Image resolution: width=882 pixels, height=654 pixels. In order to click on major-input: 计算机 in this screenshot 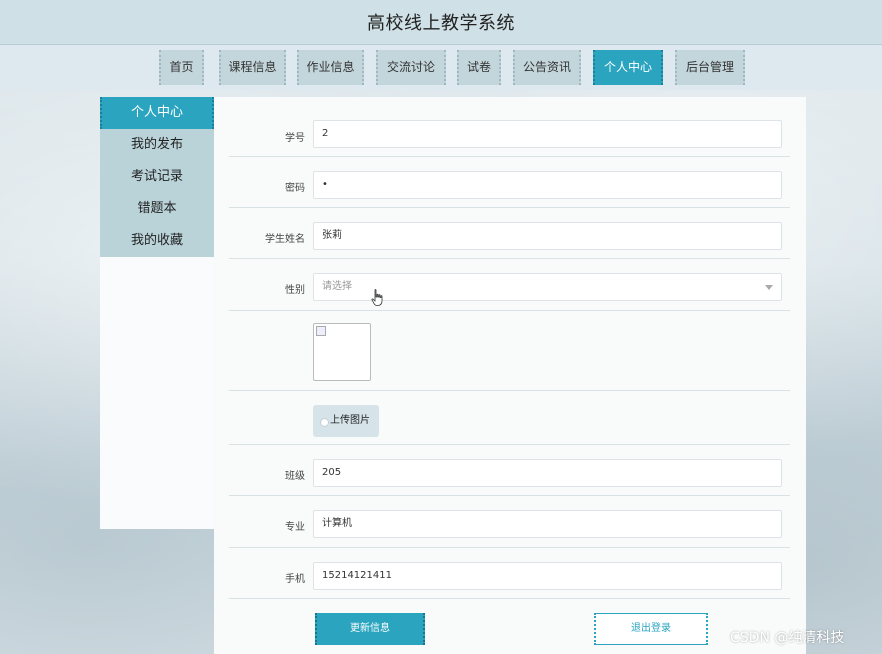, I will do `click(547, 524)`.